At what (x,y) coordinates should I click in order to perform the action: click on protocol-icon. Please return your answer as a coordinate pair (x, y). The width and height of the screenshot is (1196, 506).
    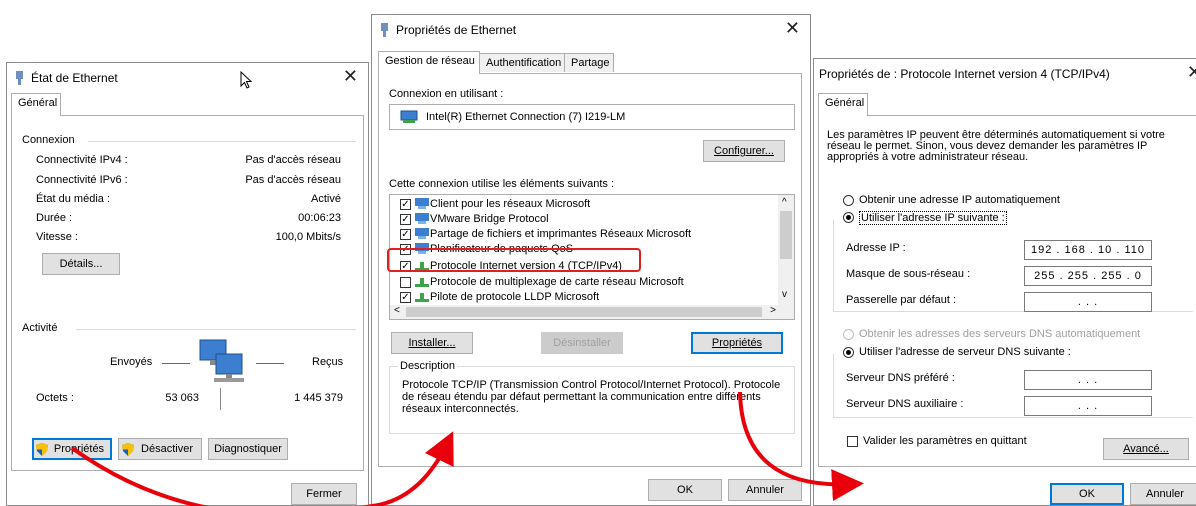
    Looking at the image, I should click on (422, 282).